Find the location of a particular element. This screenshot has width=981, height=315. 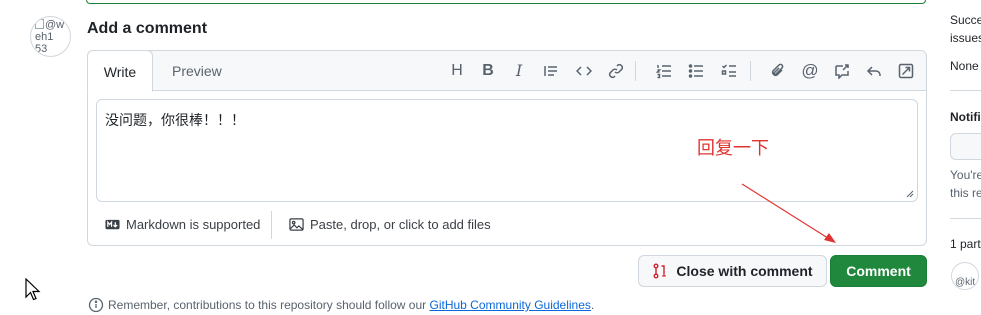

attach-files-button: Paste, drop, or click to add files is located at coordinates (390, 224).